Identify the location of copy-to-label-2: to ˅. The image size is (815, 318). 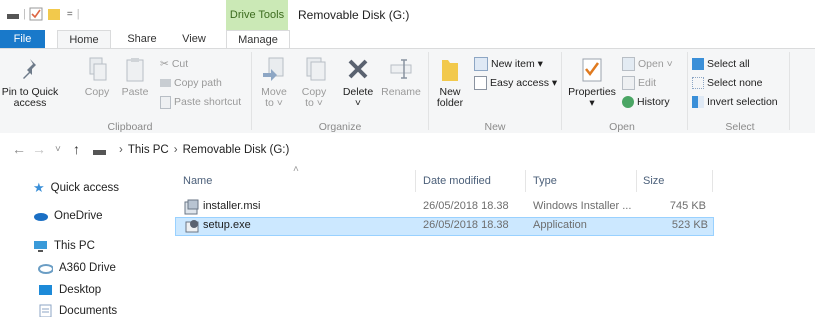
(314, 103).